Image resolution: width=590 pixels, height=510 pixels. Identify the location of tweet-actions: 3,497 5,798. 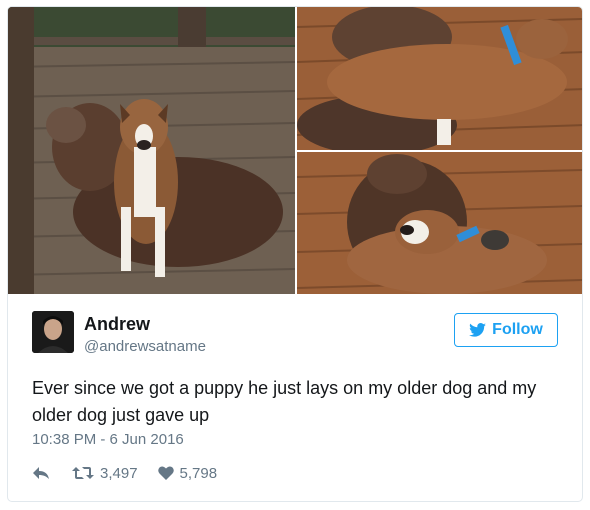
(124, 473).